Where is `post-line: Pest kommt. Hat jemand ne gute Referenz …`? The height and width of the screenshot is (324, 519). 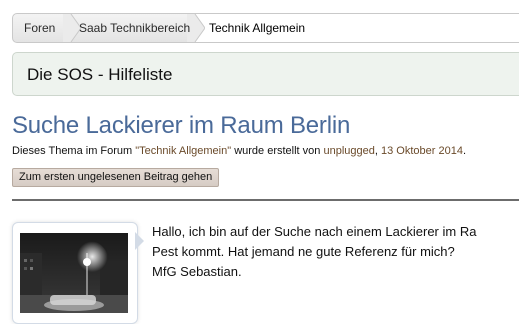 post-line: Pest kommt. Hat jemand ne gute Referenz … is located at coordinates (303, 251).